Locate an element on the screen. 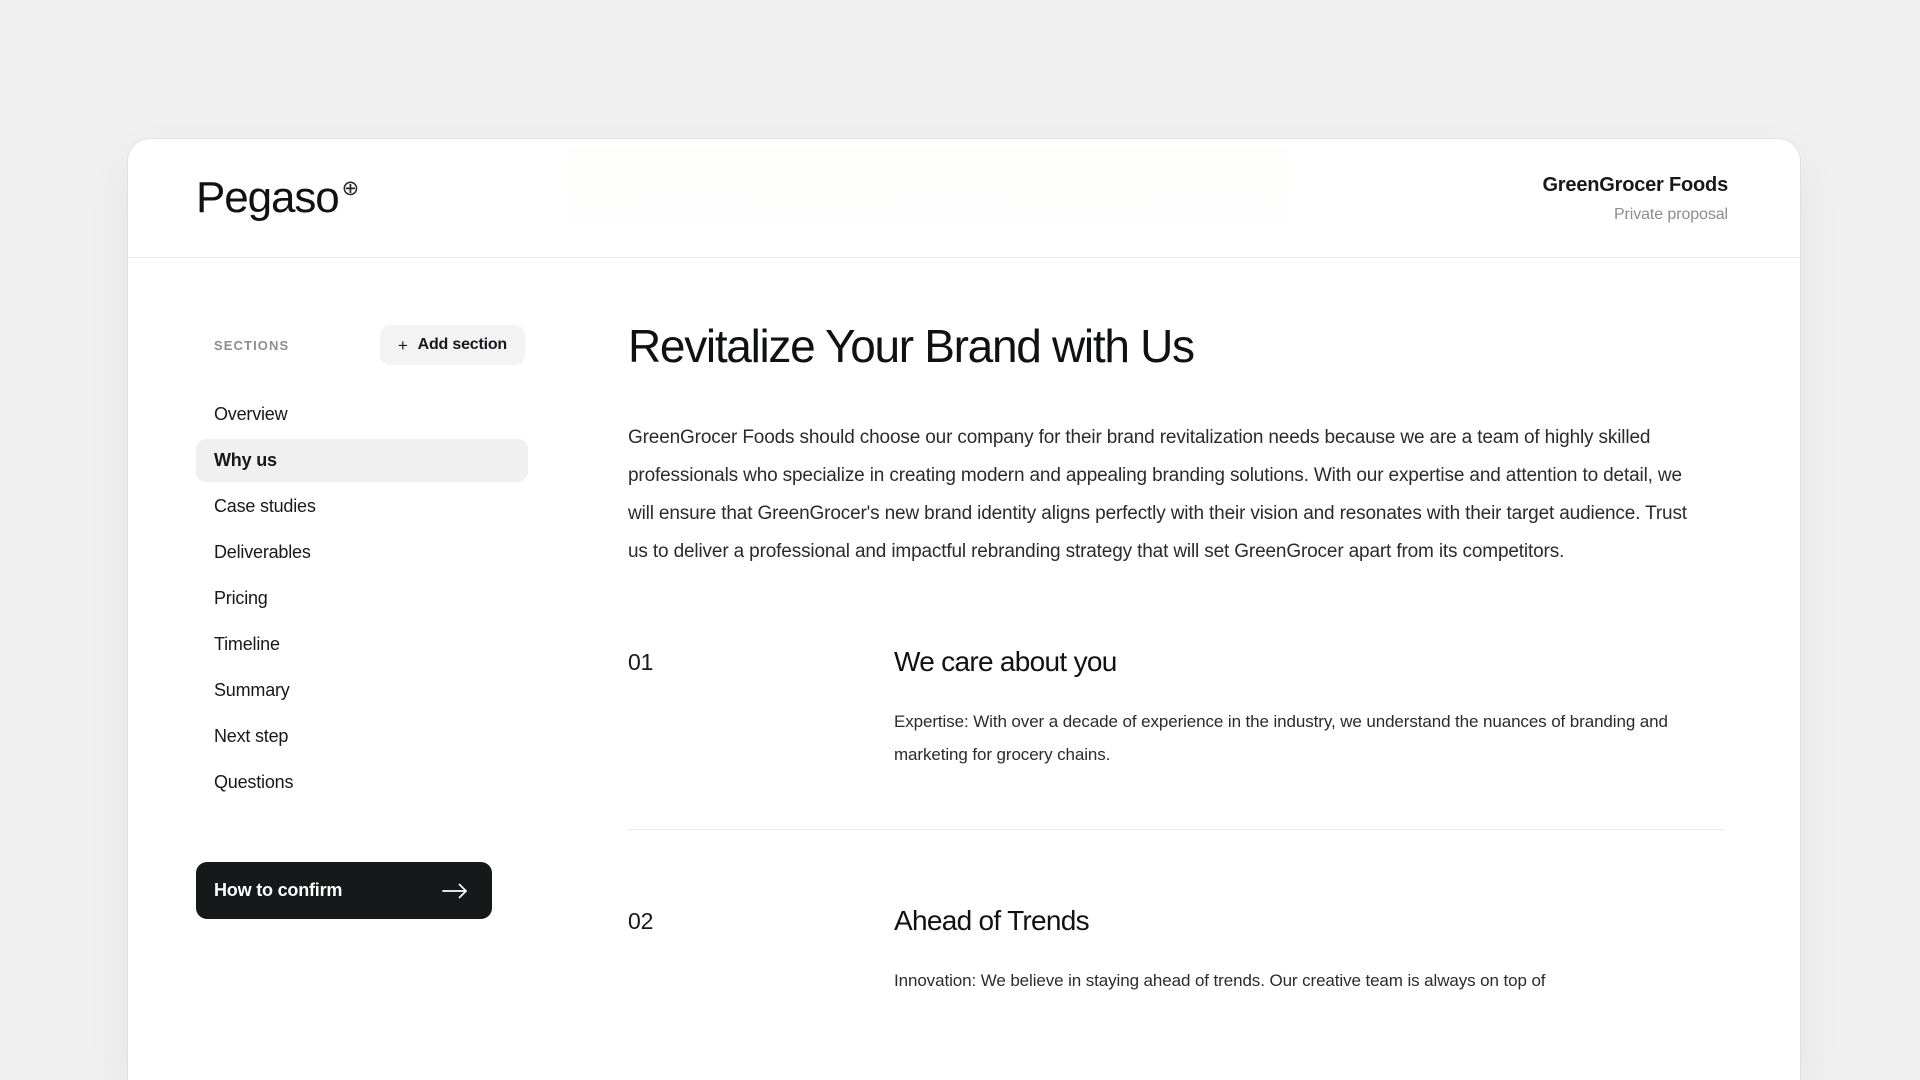 This screenshot has width=1920, height=1080. feature-title: Ahead of Trends is located at coordinates (992, 921).